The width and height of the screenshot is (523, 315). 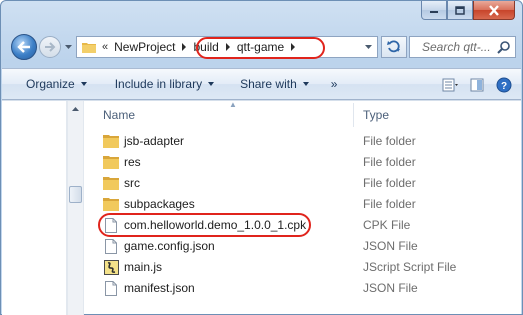 I want to click on file-name: game.config.json, so click(x=169, y=246).